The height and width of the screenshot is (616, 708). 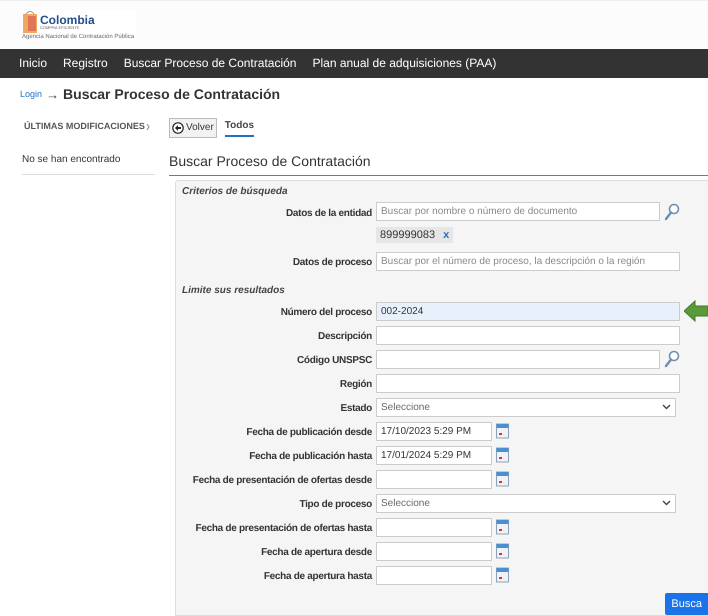 What do you see at coordinates (210, 63) in the screenshot?
I see `nav-link: Buscar Proceso de Contratación` at bounding box center [210, 63].